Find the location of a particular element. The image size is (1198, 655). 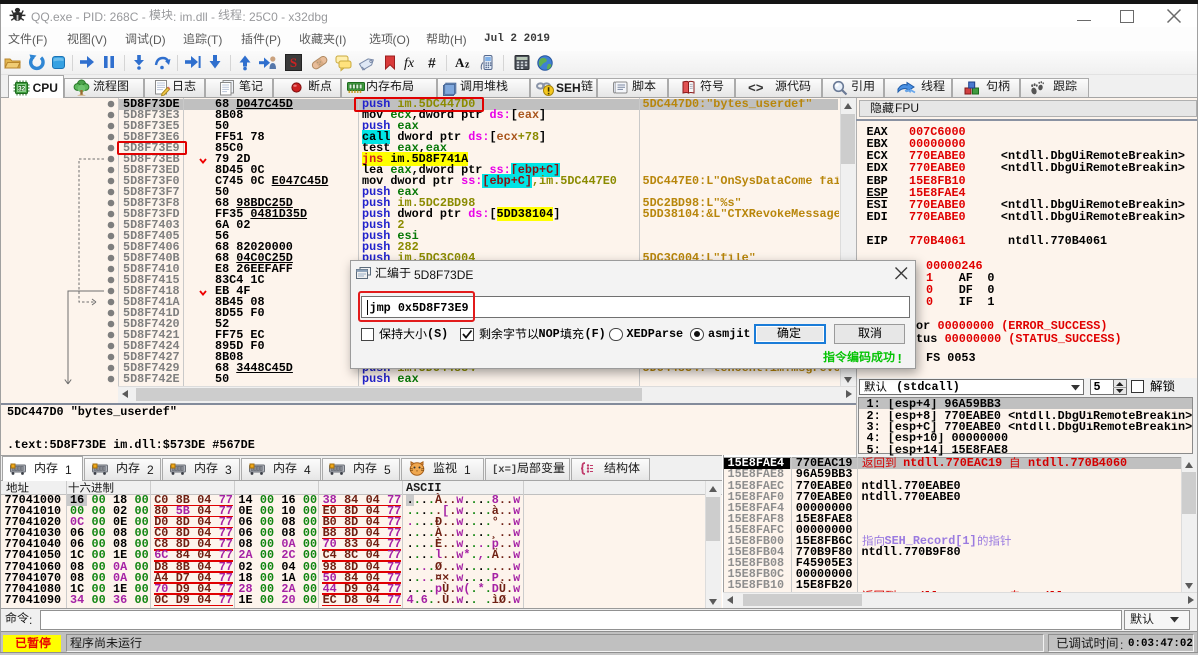

svg-text: 32 is located at coordinates (21, 89).